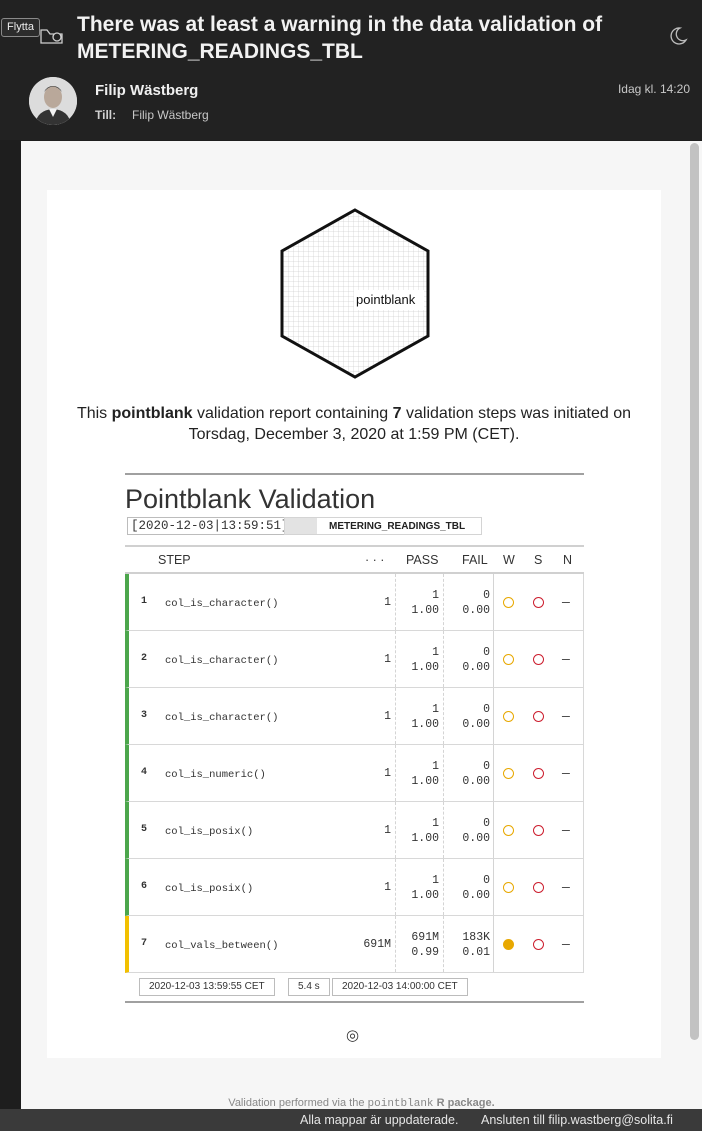 The image size is (702, 1131). What do you see at coordinates (215, 775) in the screenshot?
I see `step-function: col_is_numeric()` at bounding box center [215, 775].